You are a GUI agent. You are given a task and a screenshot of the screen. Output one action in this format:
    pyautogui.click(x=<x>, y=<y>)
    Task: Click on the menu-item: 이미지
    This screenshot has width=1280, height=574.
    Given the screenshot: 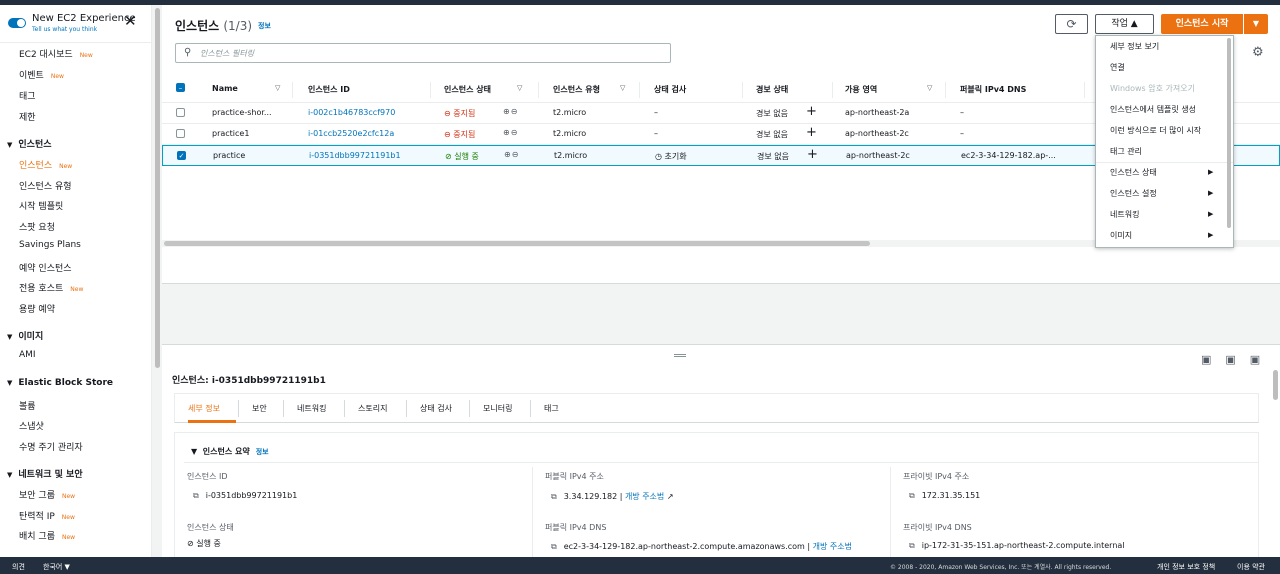 What is the action you would take?
    pyautogui.click(x=1121, y=235)
    